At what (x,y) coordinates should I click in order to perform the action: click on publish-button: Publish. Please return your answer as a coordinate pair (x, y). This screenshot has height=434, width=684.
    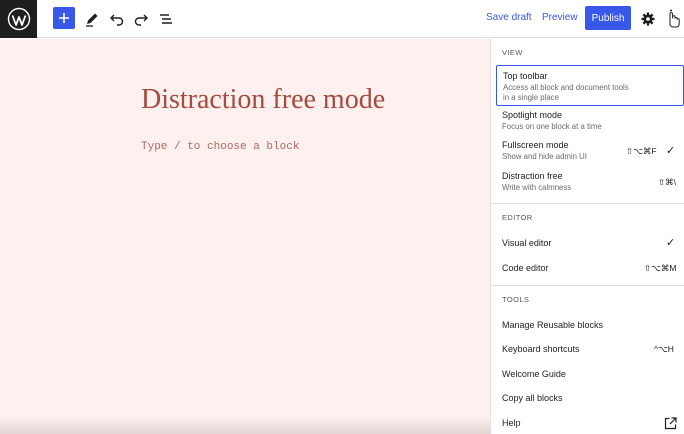
    Looking at the image, I should click on (608, 18).